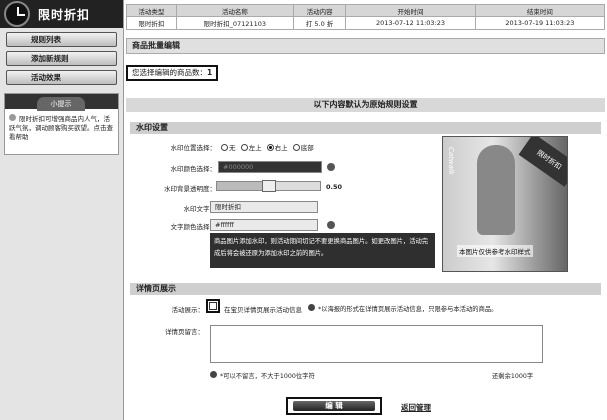 The height and width of the screenshot is (420, 607). I want to click on cell-end: 2013-07-19 11:03:23, so click(540, 23).